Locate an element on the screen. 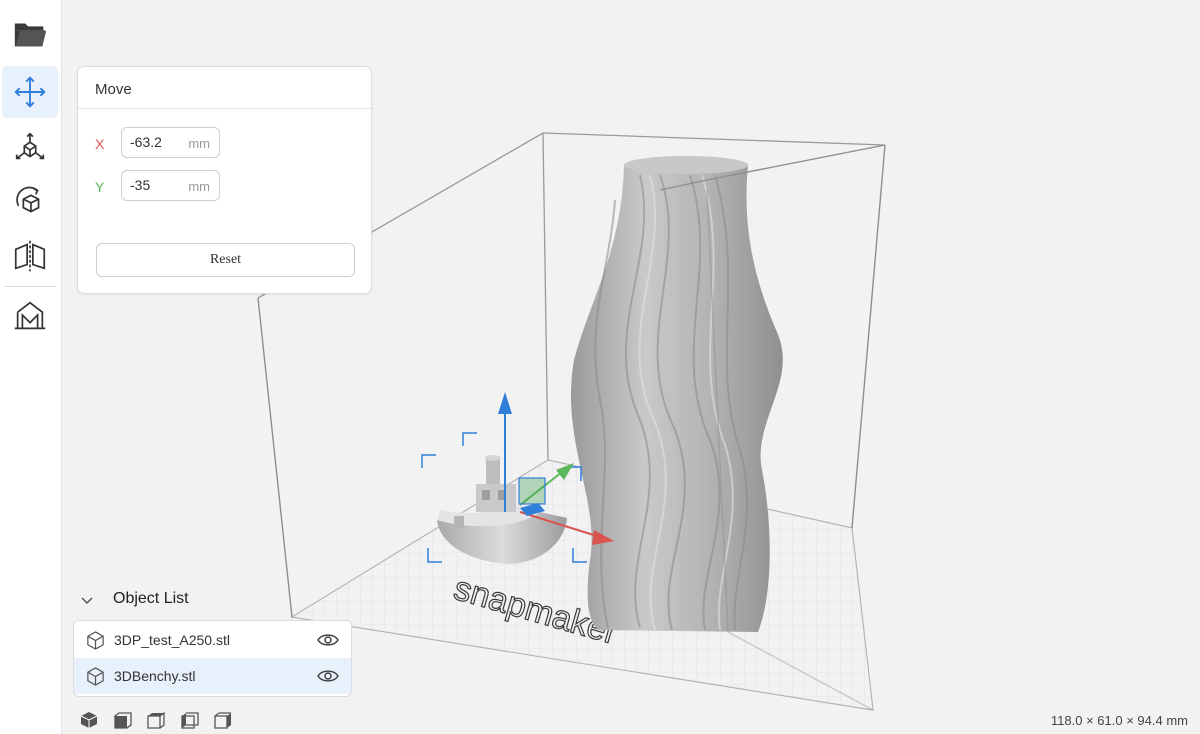 The width and height of the screenshot is (1200, 734). object-list-title: Object List is located at coordinates (151, 598).